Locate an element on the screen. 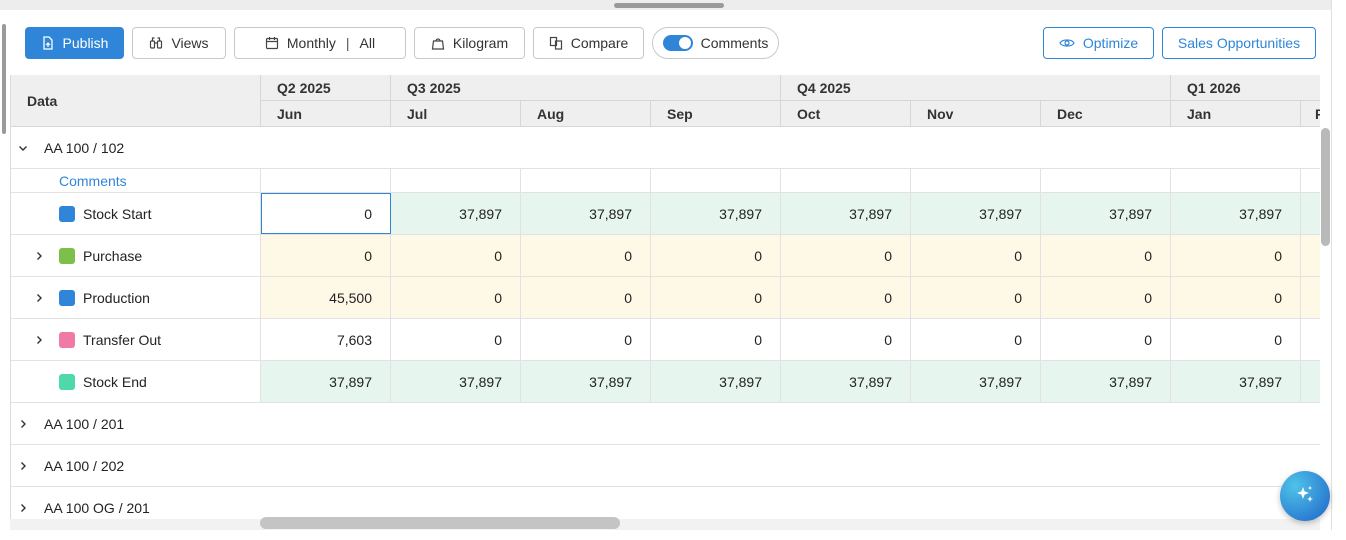 The height and width of the screenshot is (540, 1346). chevron-down-icon is located at coordinates (23, 148).